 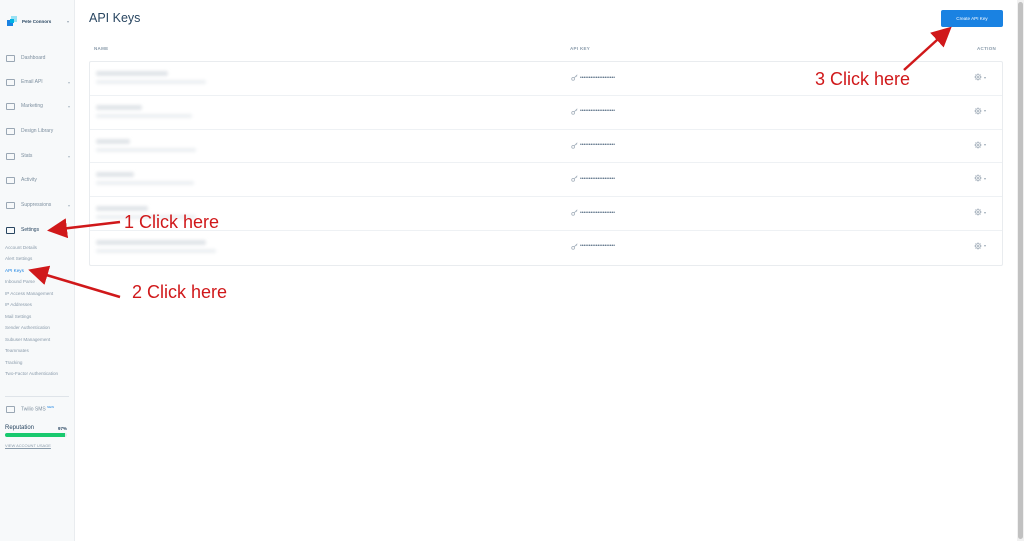 I want to click on email-api-icon, so click(x=10, y=82).